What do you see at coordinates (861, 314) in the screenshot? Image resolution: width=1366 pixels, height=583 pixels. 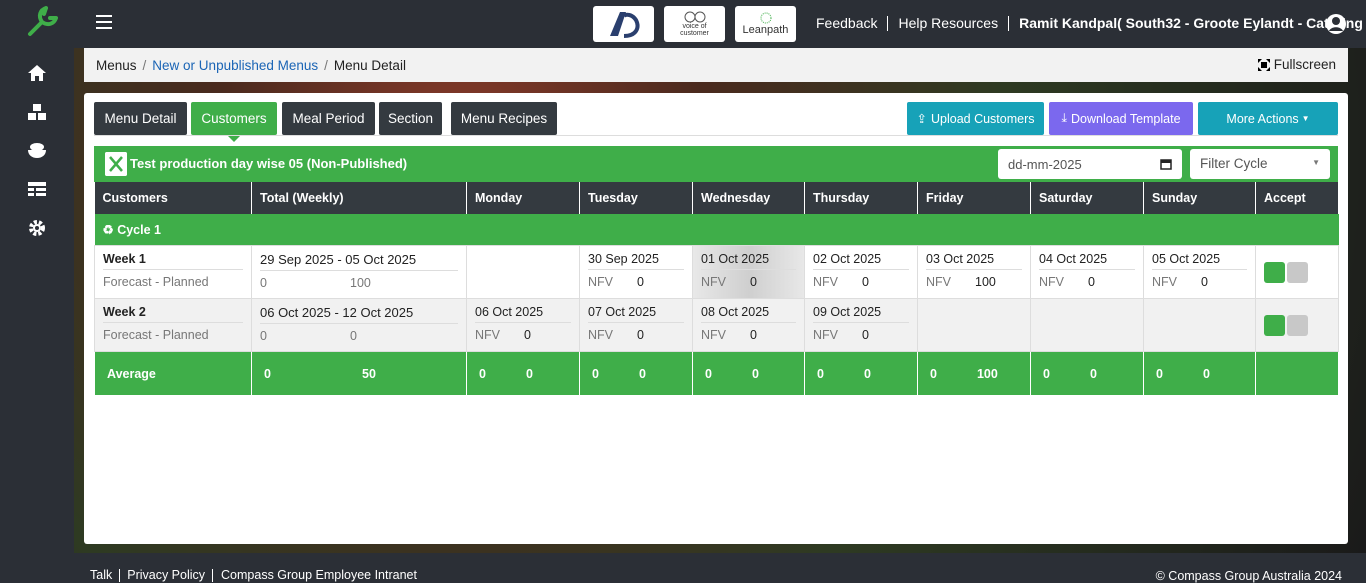 I see `day-date: 09 Oct 2025` at bounding box center [861, 314].